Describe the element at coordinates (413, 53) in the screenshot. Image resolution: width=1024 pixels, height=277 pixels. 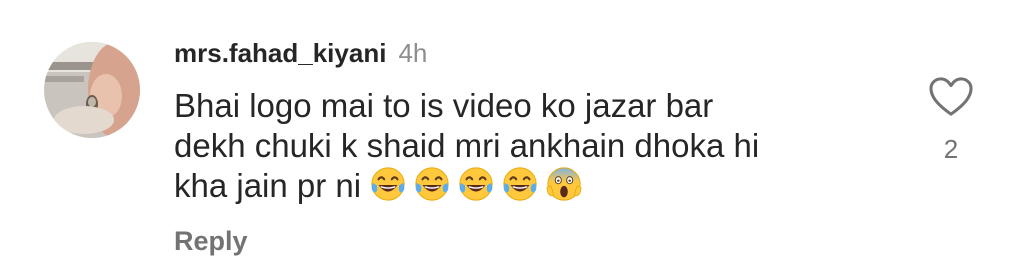
I see `comment-timestamp: 4h` at that location.